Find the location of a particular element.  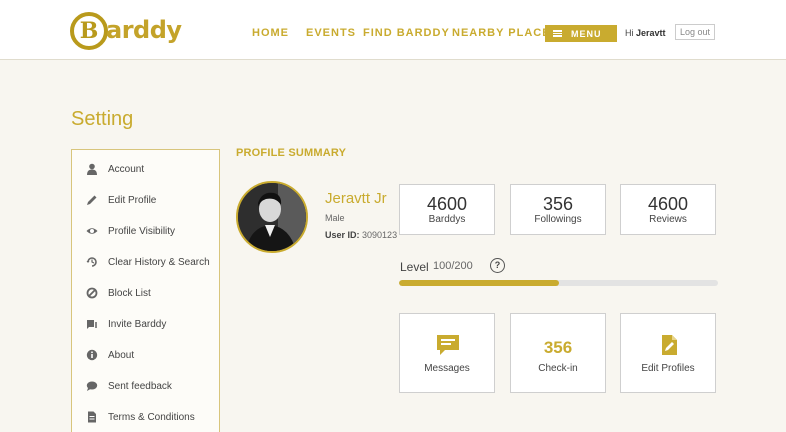

logo-badge: B is located at coordinates (89, 31).